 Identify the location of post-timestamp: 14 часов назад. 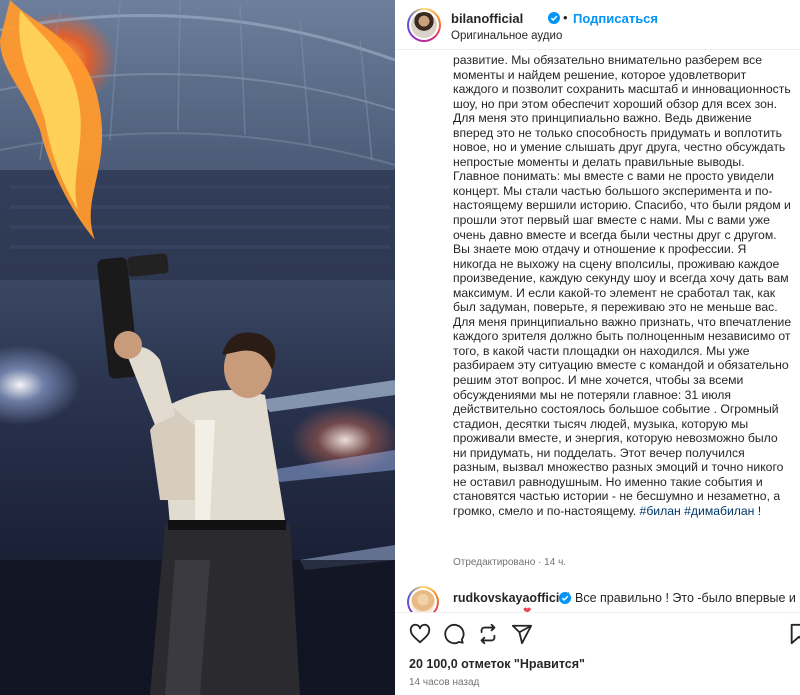
(444, 682).